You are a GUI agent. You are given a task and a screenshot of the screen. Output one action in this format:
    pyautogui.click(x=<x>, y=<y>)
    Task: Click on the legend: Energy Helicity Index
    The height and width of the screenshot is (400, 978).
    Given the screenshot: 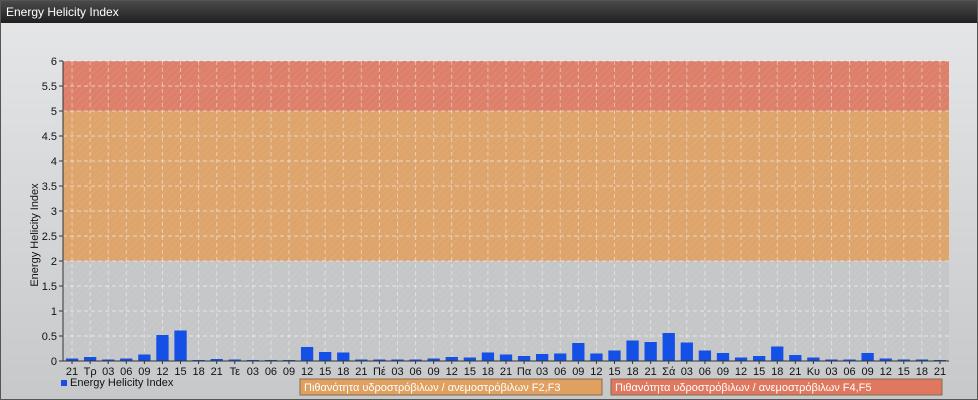 What is the action you would take?
    pyautogui.click(x=117, y=383)
    